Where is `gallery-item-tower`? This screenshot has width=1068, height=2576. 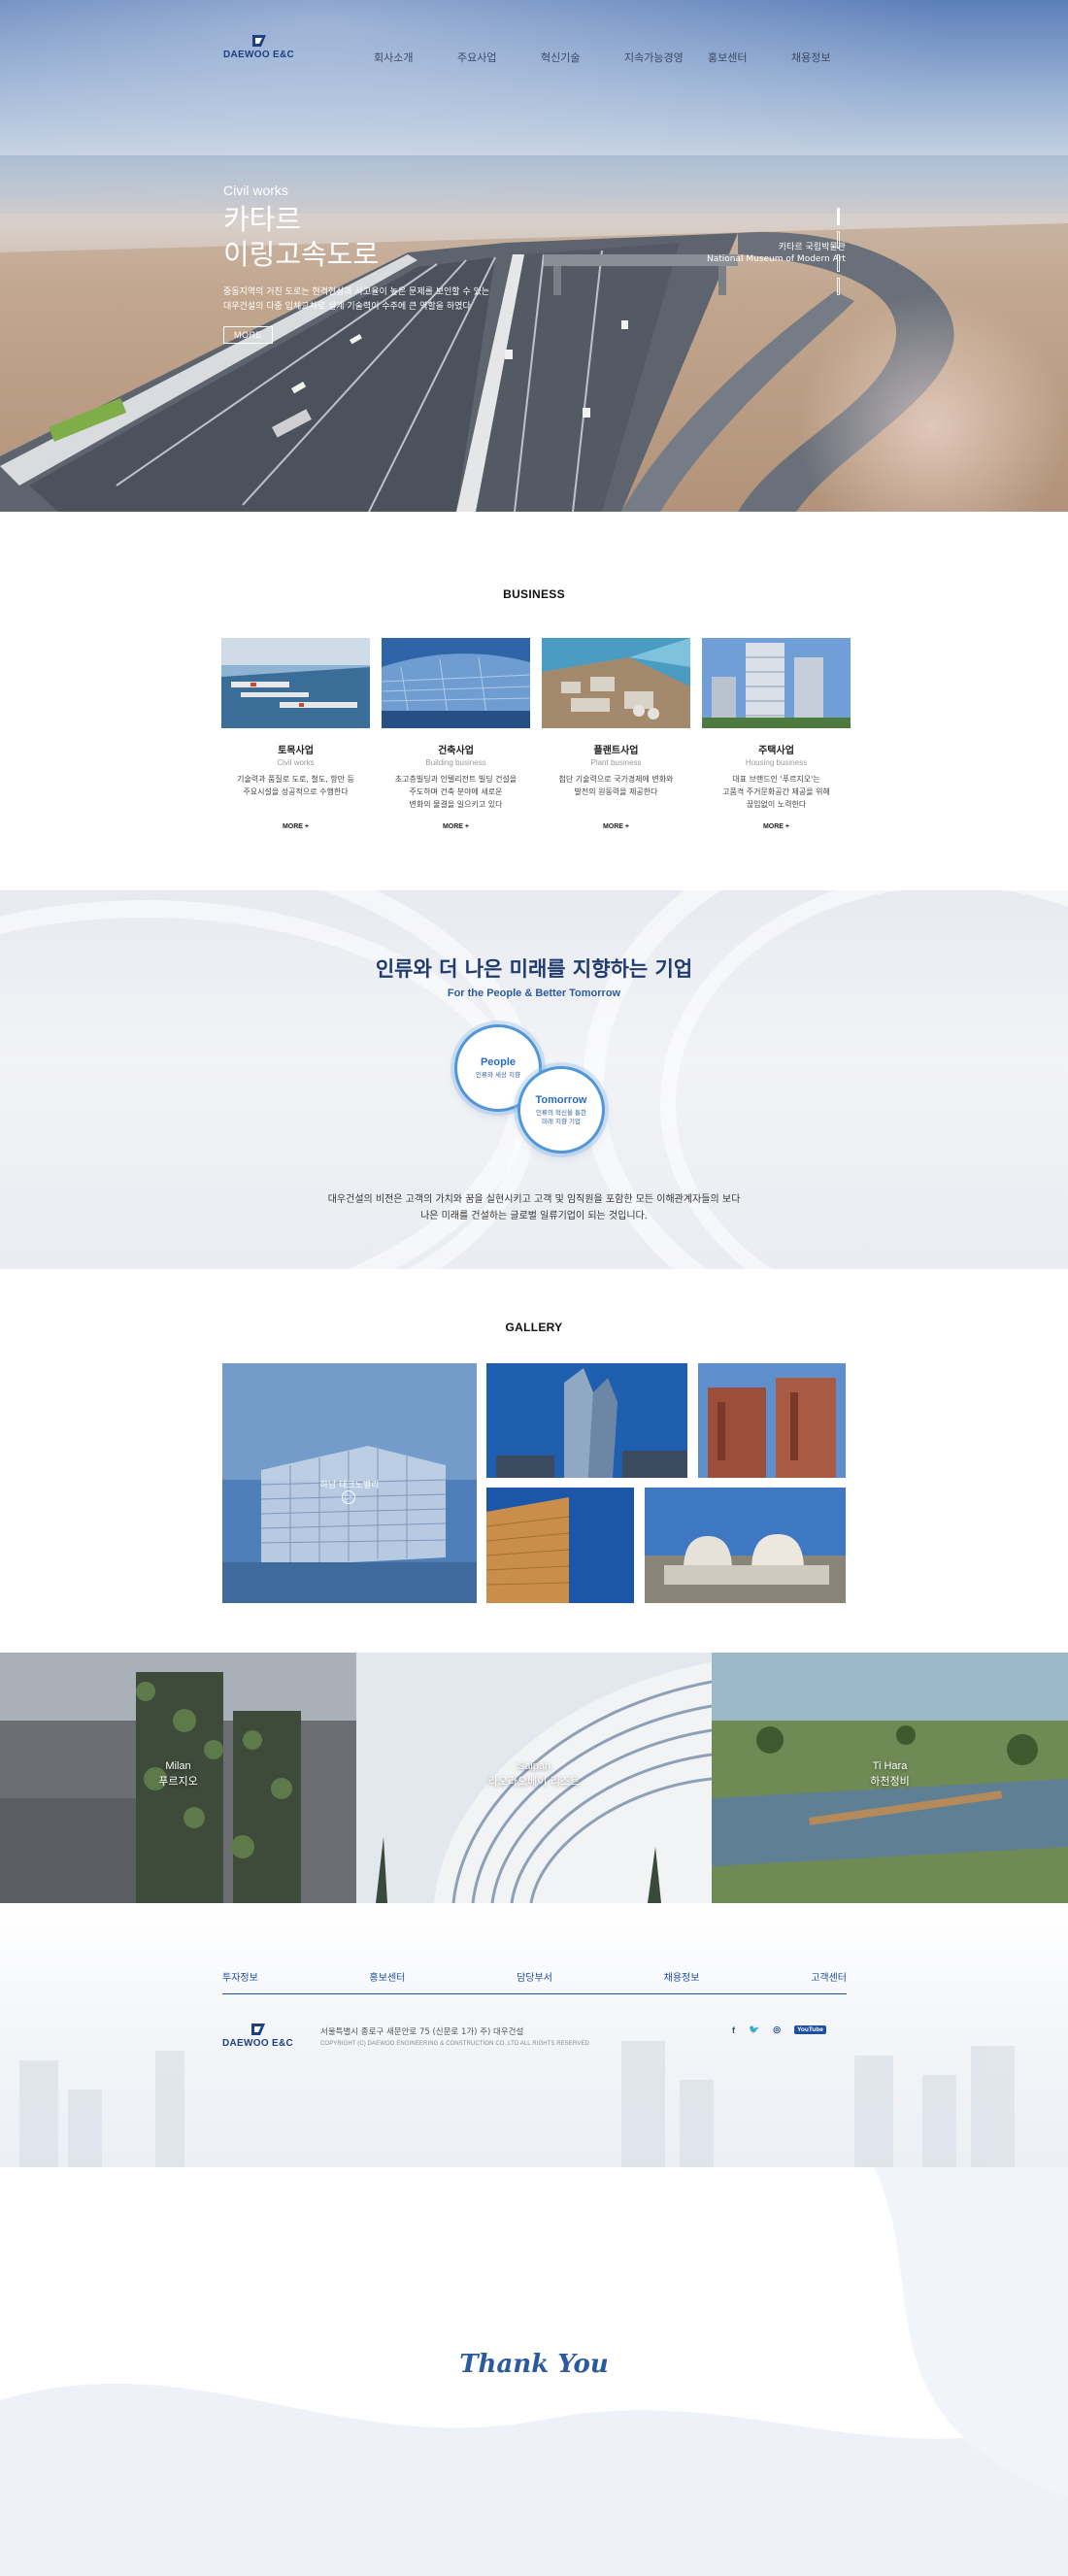
gallery-item-tower is located at coordinates (586, 1420).